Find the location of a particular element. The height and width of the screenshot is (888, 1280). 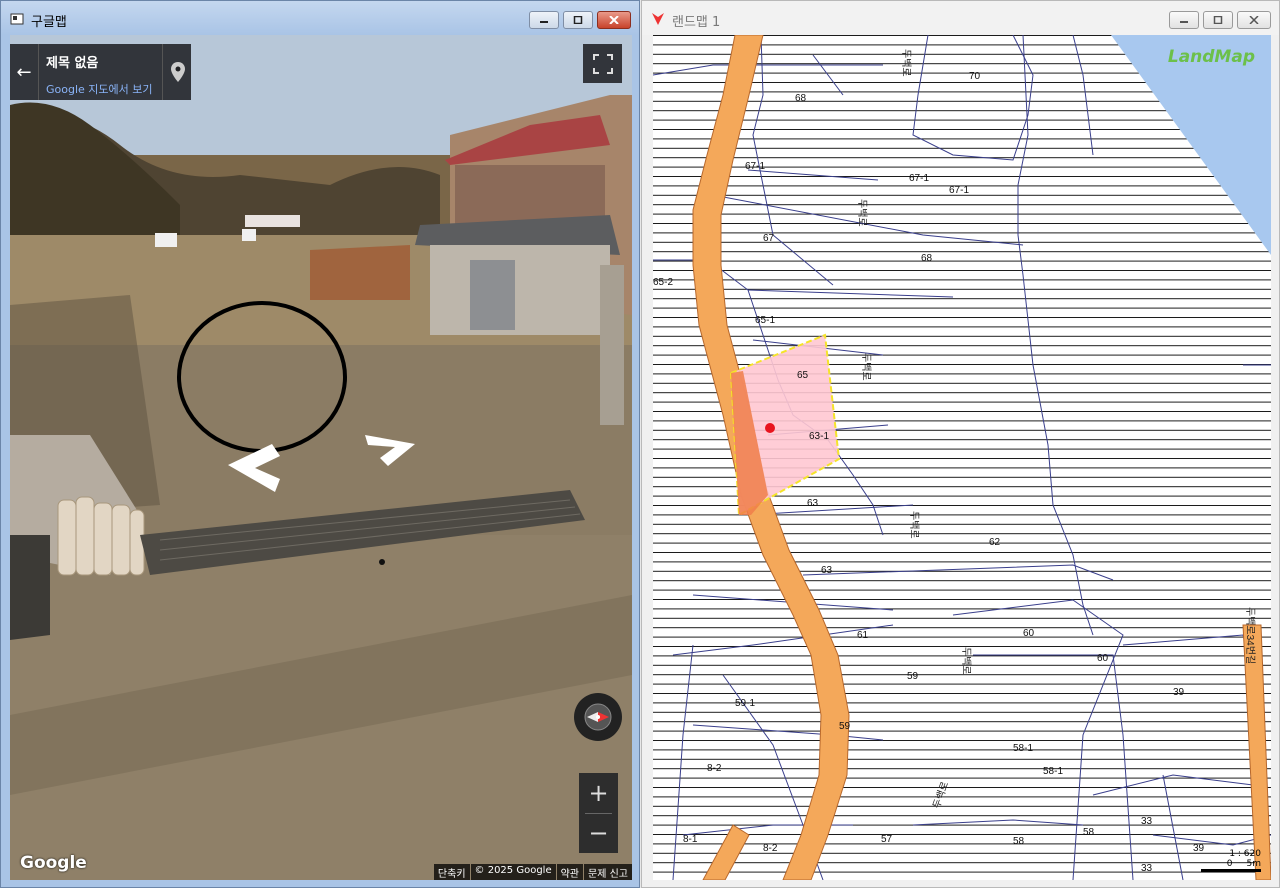

copyright-text: © 2025 Google is located at coordinates (513, 872).